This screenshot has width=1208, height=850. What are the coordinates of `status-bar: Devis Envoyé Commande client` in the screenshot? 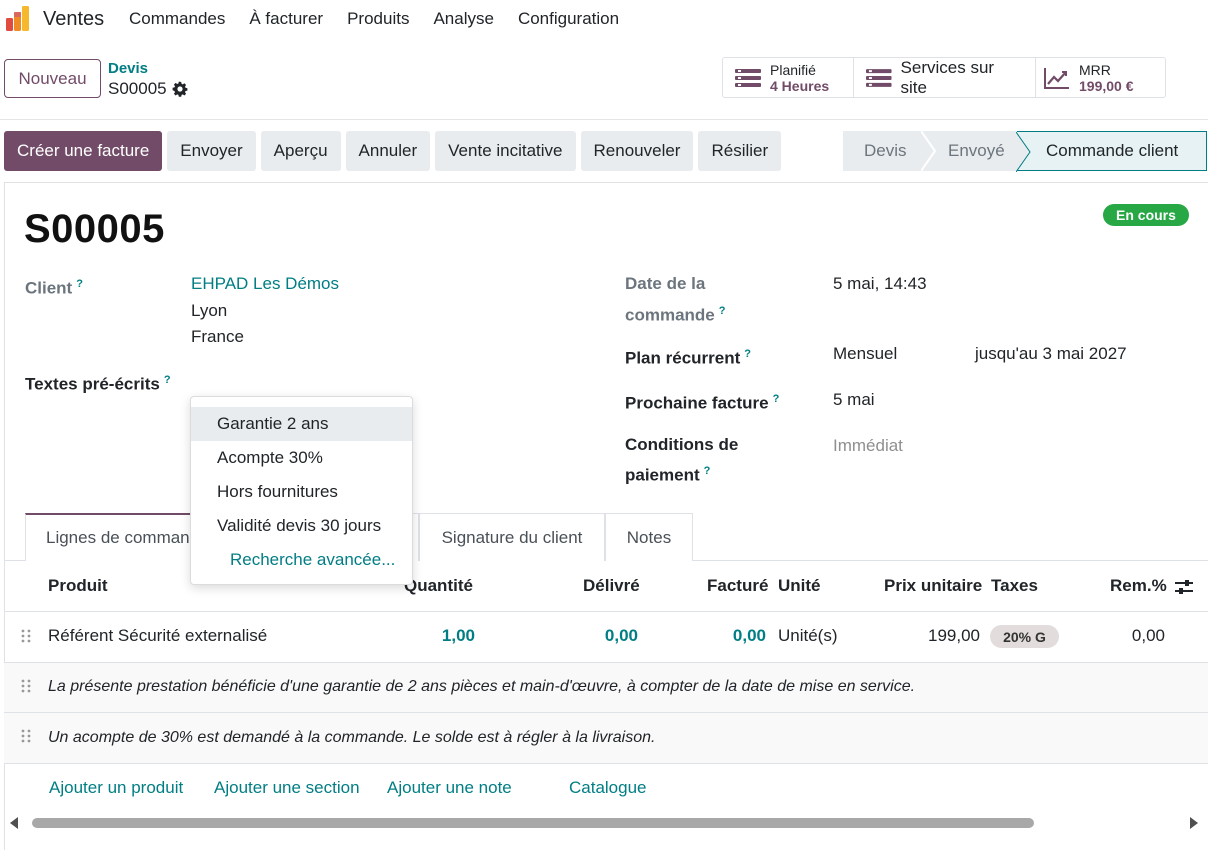 It's located at (1025, 151).